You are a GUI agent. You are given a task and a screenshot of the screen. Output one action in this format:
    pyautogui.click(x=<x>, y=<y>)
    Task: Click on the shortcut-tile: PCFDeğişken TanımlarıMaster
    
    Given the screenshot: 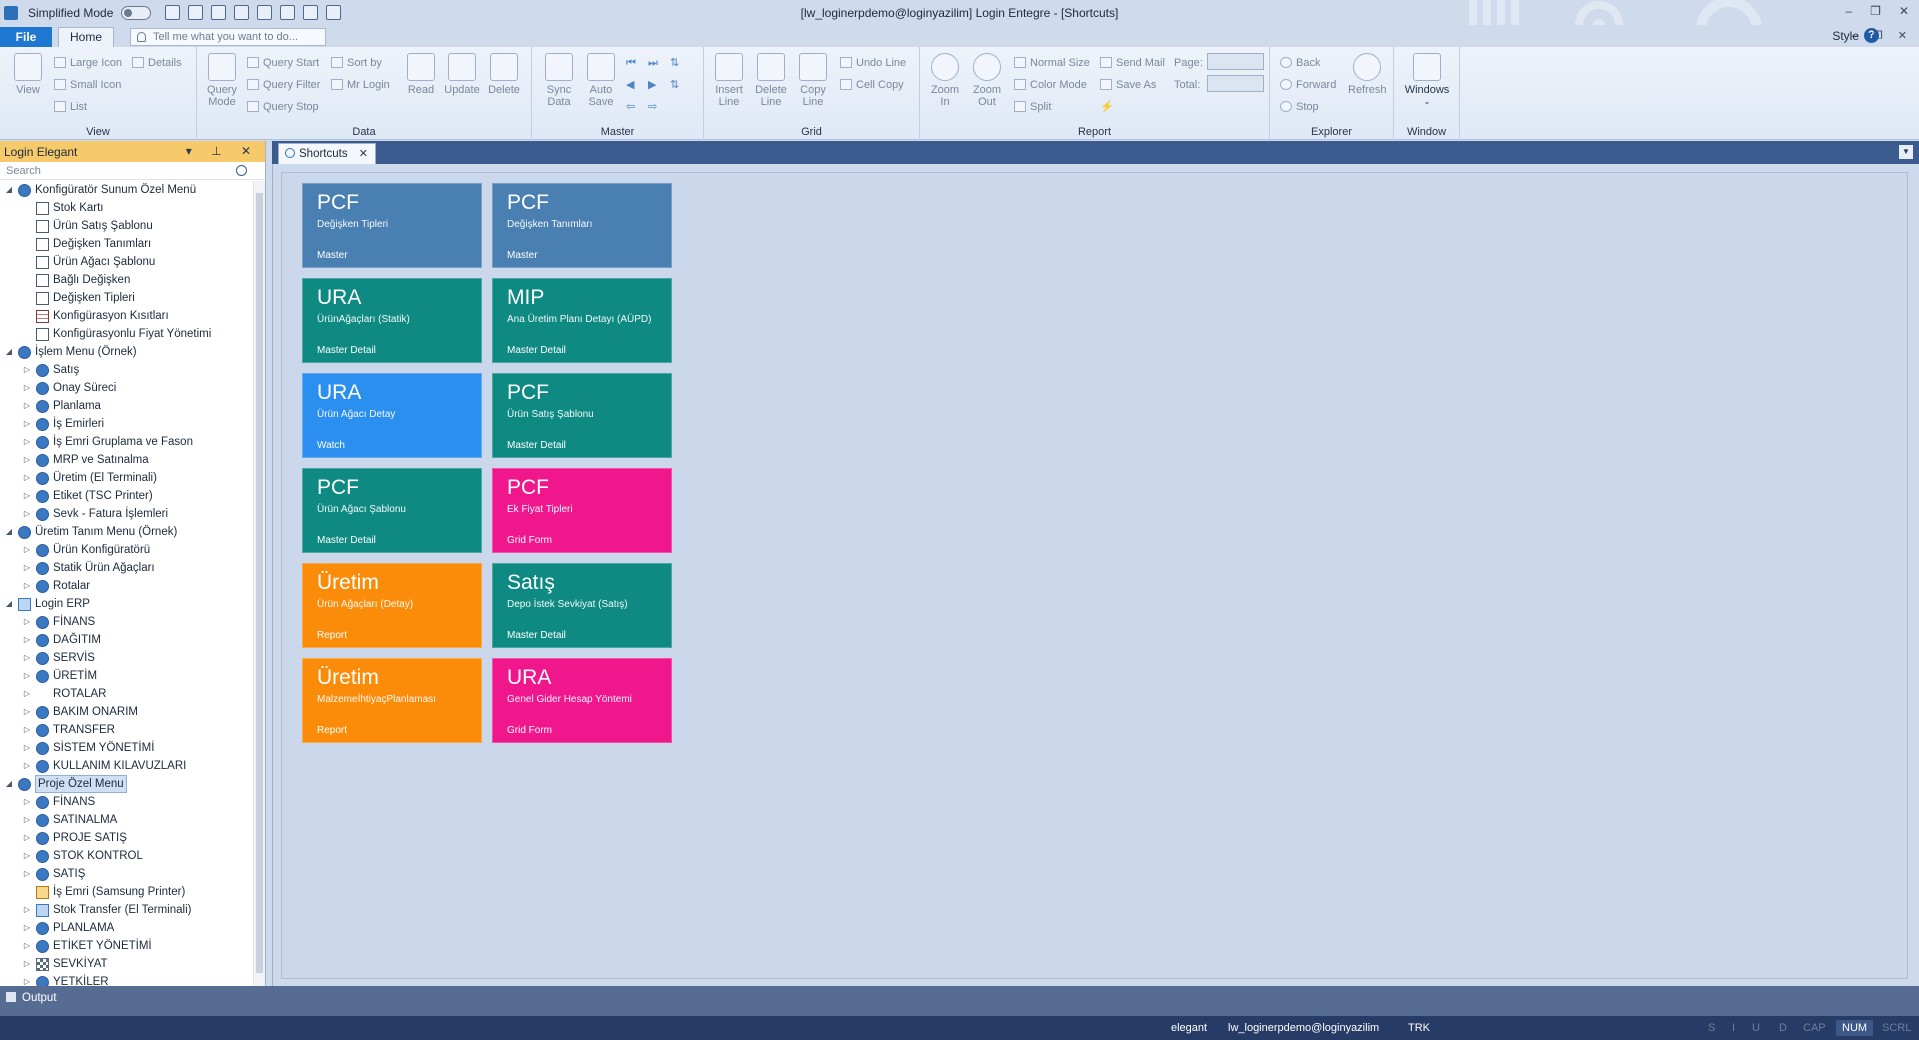 What is the action you would take?
    pyautogui.click(x=582, y=225)
    